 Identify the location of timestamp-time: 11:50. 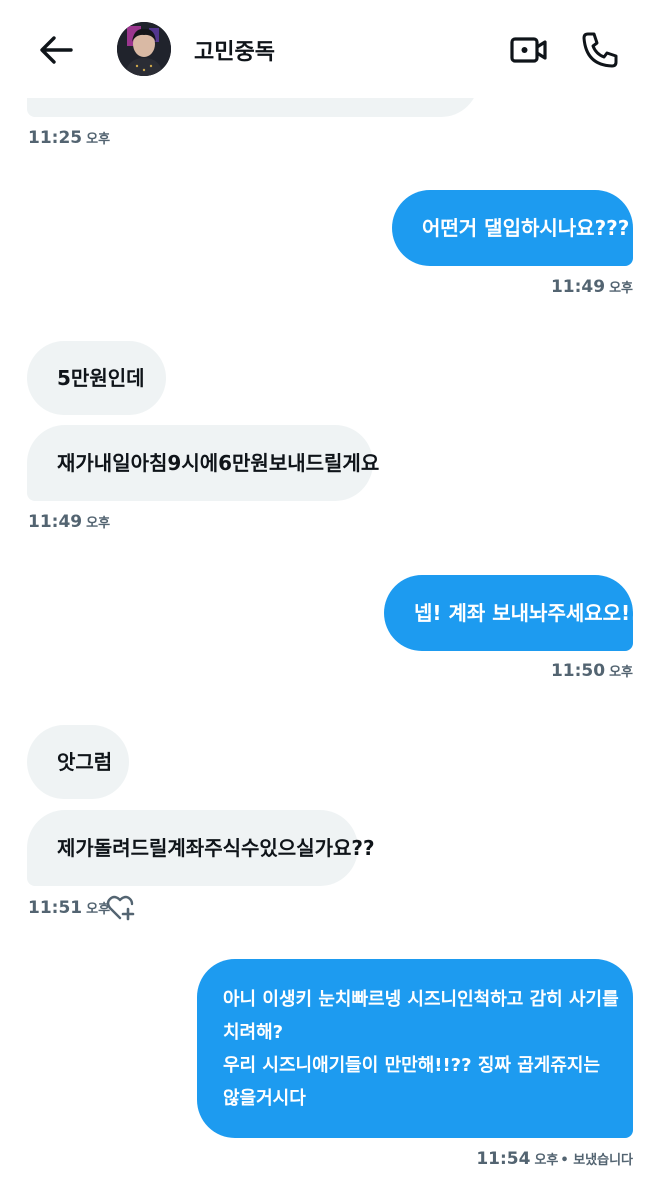
(578, 671).